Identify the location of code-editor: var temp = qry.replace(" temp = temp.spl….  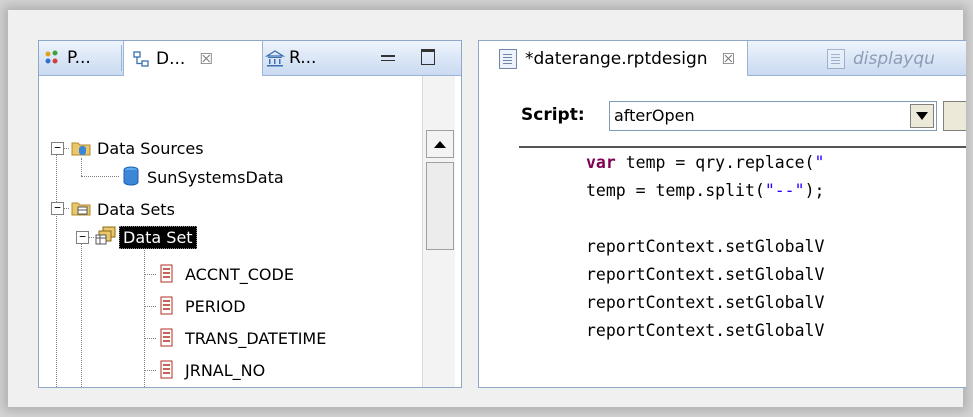
(705, 246).